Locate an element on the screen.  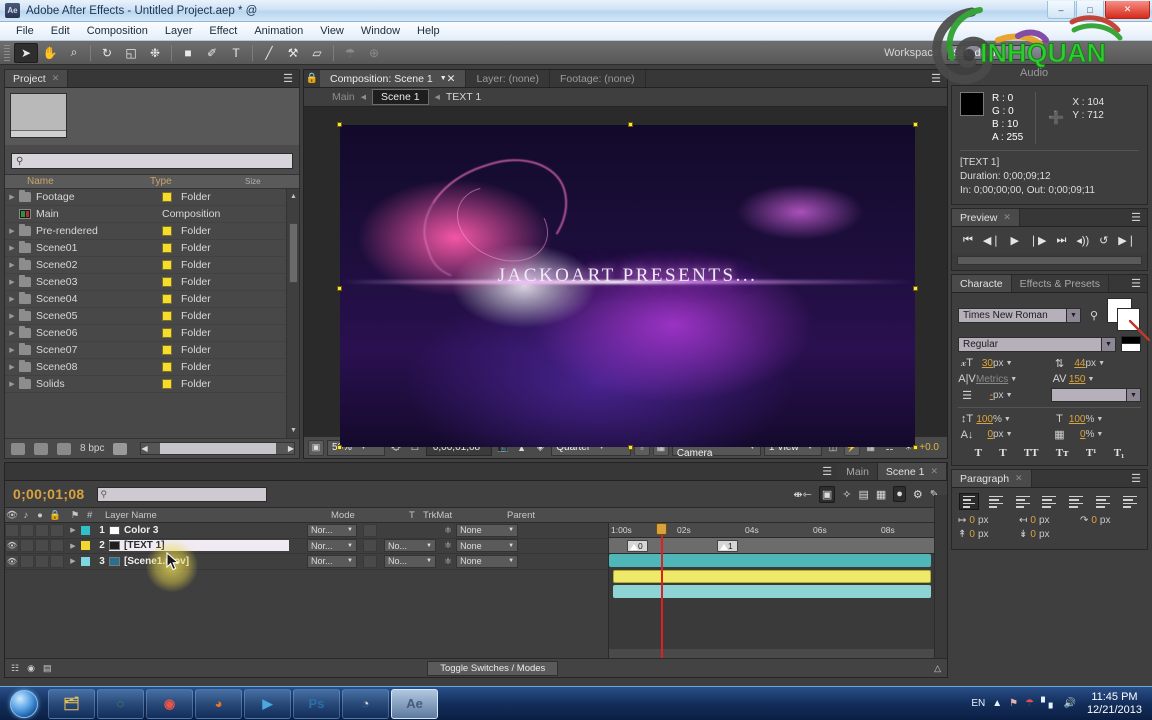
menu-window: Window is located at coordinates (380, 31).